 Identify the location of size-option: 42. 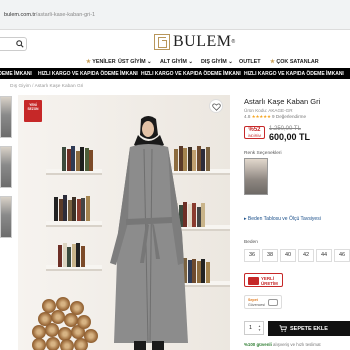
(306, 255).